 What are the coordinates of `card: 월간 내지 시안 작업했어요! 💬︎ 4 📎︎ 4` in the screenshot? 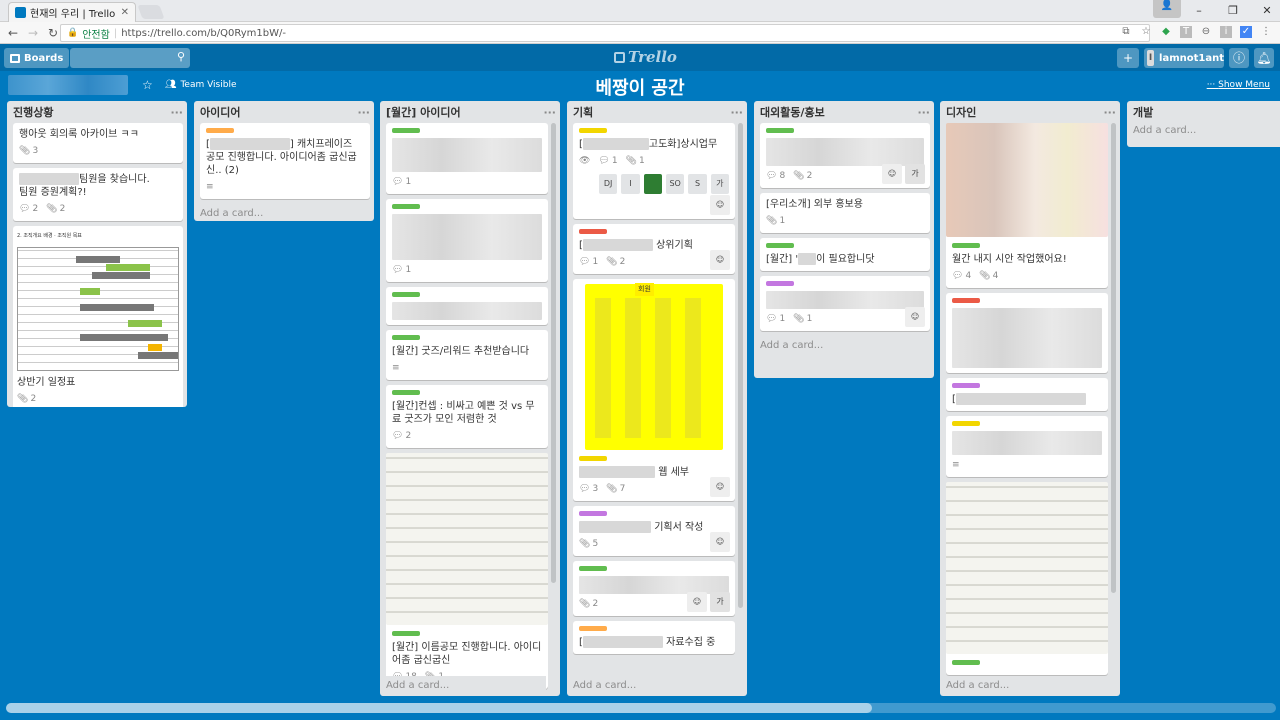 It's located at (1027, 205).